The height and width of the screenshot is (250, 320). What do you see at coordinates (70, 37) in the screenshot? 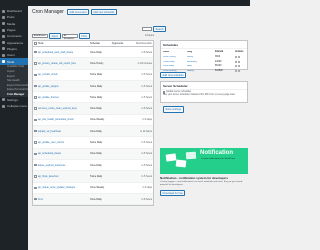
I see `schedule-filter-select: All Schedules` at bounding box center [70, 37].